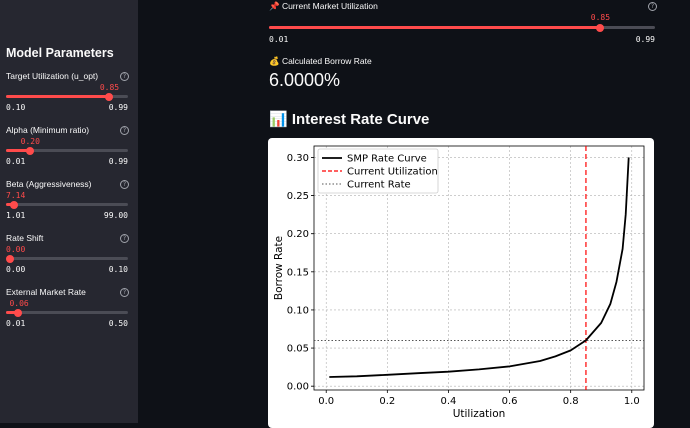 This screenshot has width=690, height=428. What do you see at coordinates (52, 76) in the screenshot?
I see `slider-label: Target Utilization (u_opt)` at bounding box center [52, 76].